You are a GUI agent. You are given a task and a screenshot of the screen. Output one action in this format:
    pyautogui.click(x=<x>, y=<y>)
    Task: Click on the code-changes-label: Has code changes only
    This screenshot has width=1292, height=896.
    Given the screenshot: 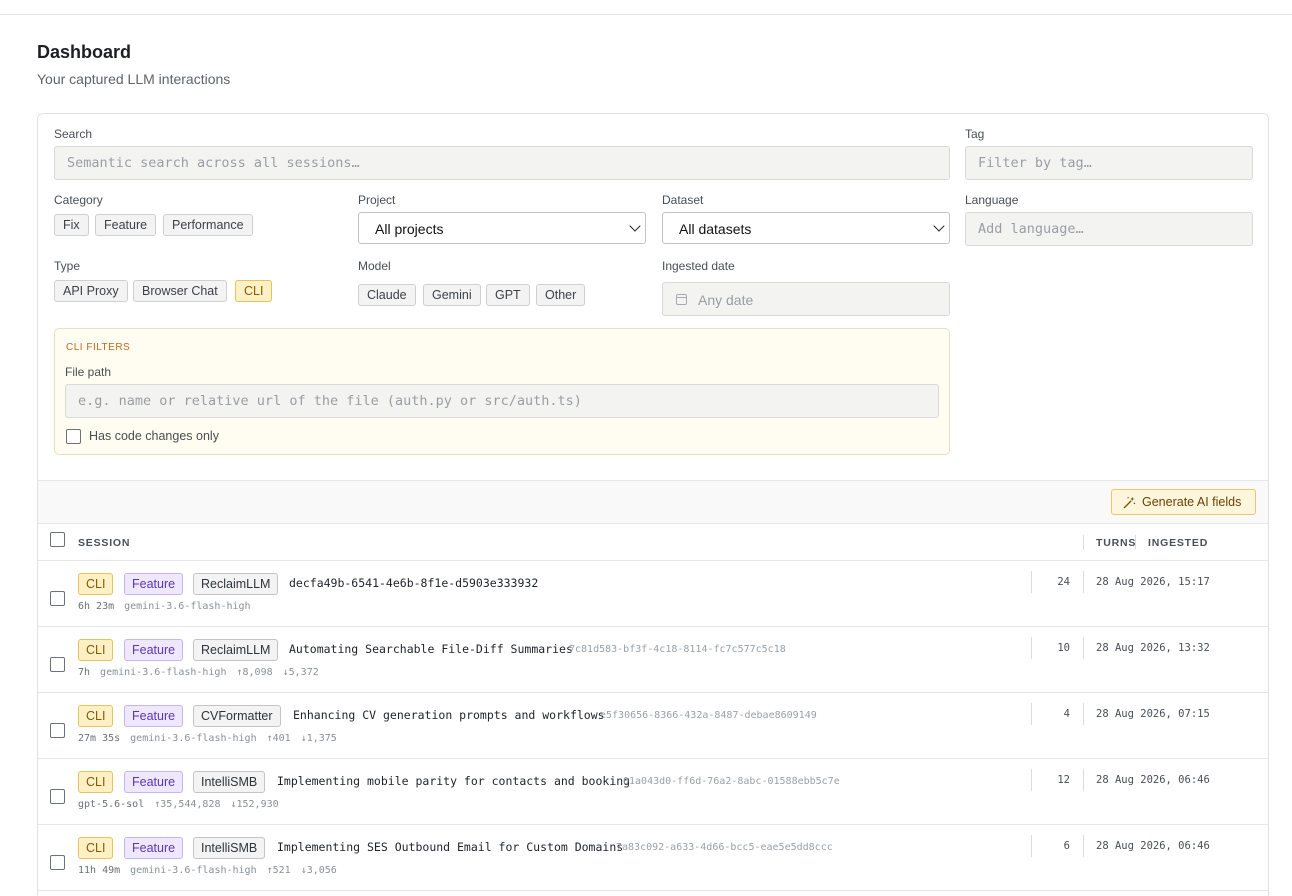 What is the action you would take?
    pyautogui.click(x=154, y=436)
    